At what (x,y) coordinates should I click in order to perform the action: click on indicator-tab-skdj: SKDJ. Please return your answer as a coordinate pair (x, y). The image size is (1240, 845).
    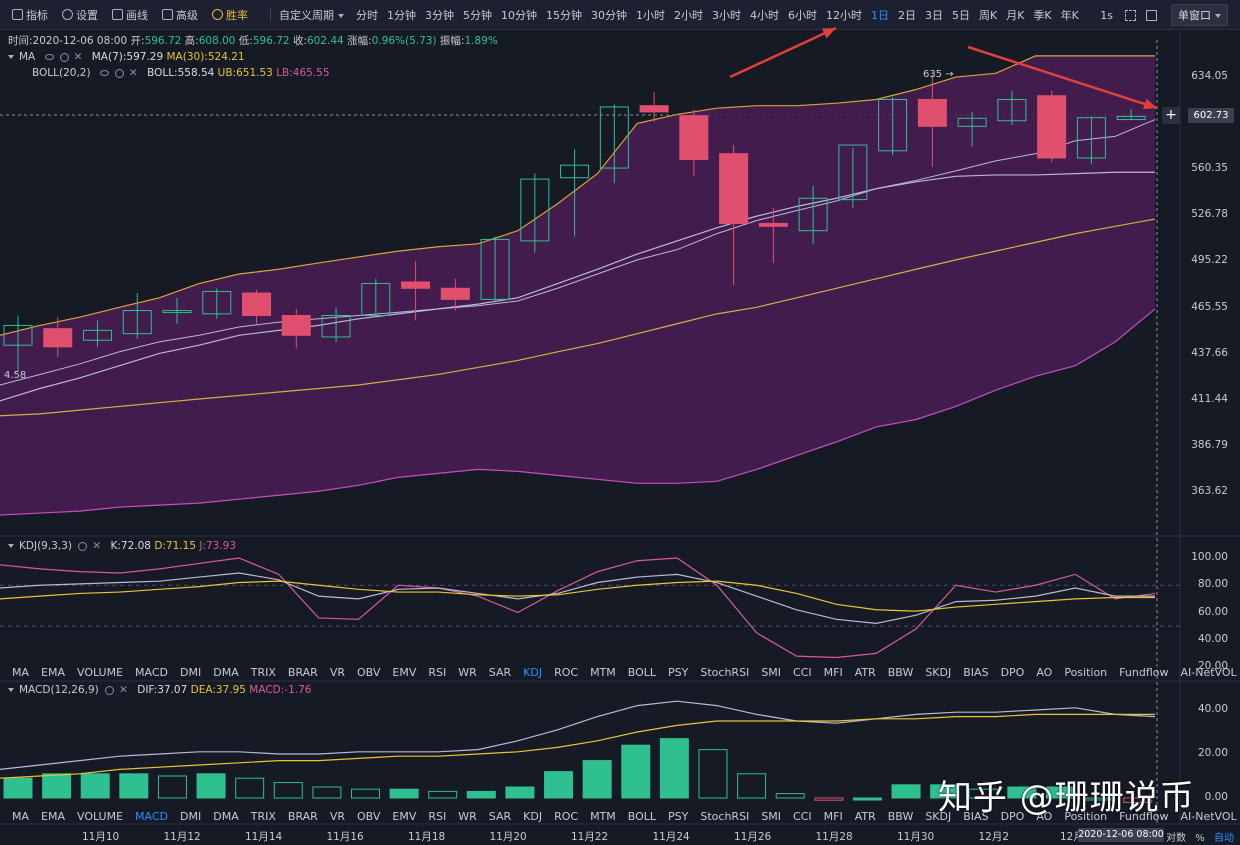
    Looking at the image, I should click on (938, 672).